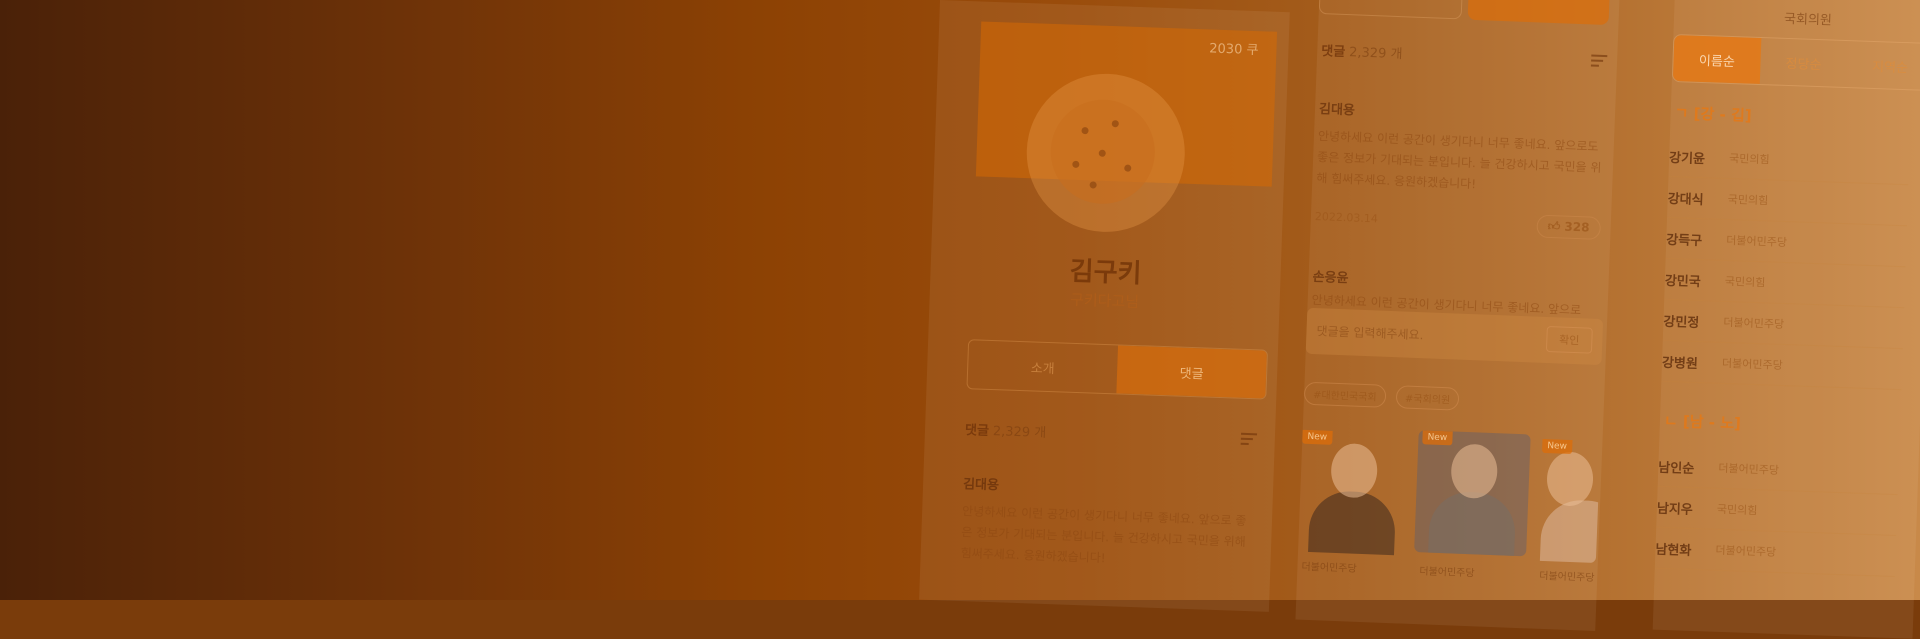  I want to click on group-heading: ㄴ [남 - 노], so click(1702, 422).